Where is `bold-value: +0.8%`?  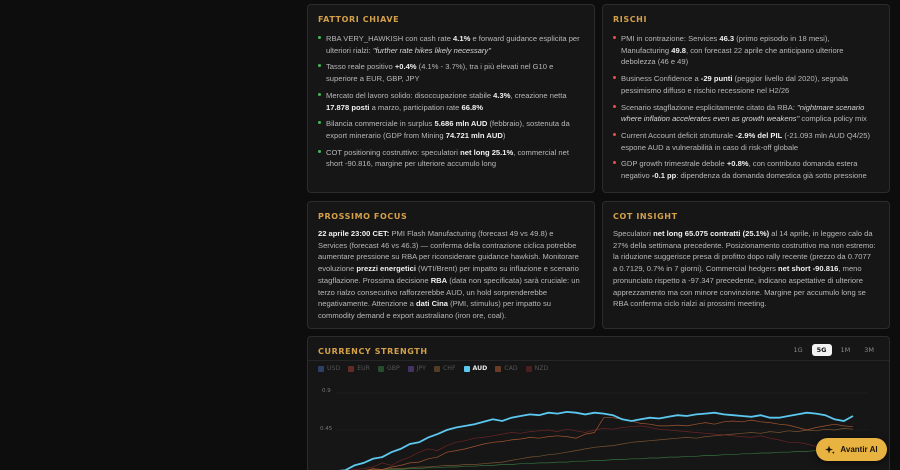 bold-value: +0.8% is located at coordinates (737, 164).